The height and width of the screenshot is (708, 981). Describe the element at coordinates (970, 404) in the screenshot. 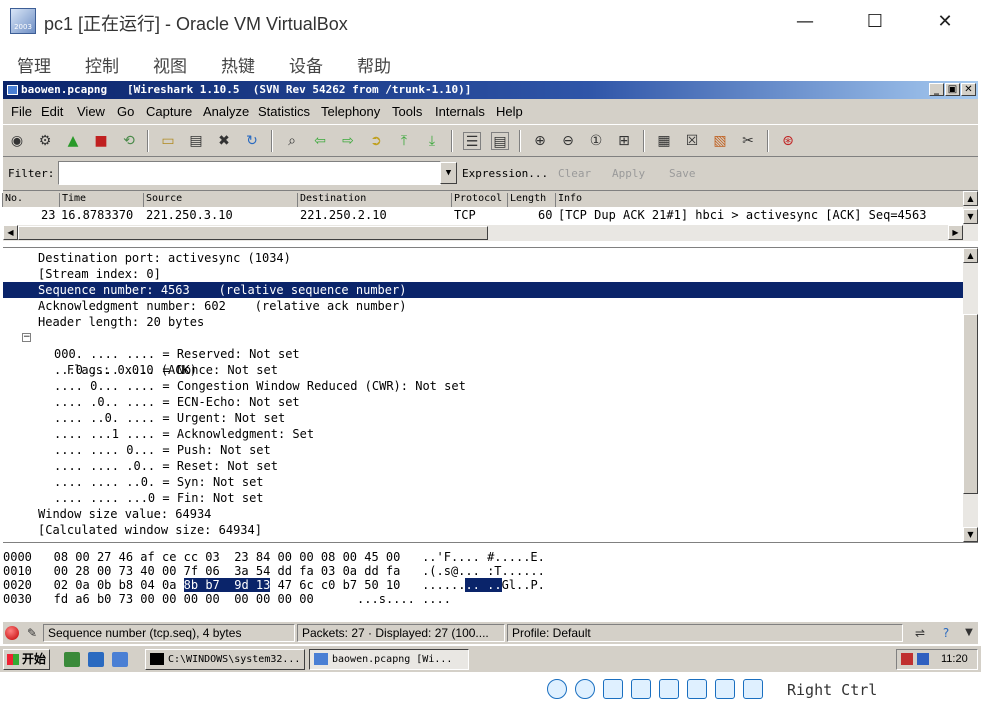

I see `vscroll-thumb` at that location.